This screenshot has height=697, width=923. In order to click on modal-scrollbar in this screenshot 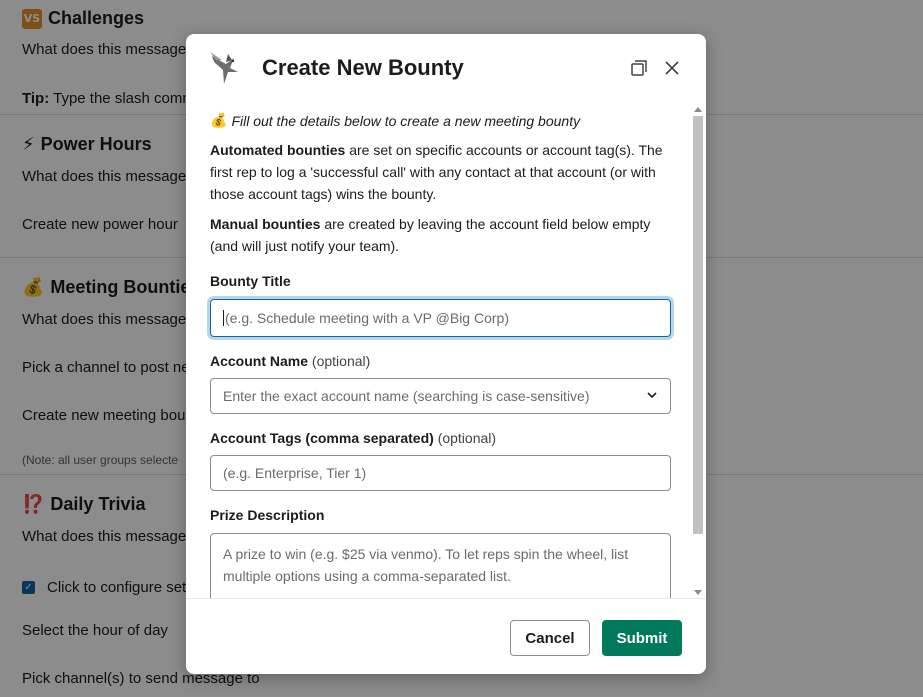, I will do `click(698, 351)`.